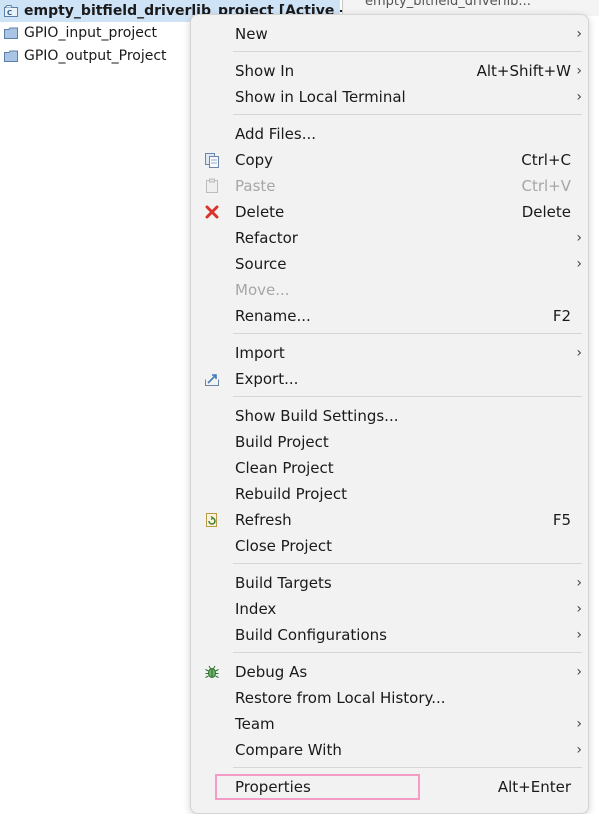 This screenshot has width=599, height=814. I want to click on menu-item-source: Source ›, so click(389, 264).